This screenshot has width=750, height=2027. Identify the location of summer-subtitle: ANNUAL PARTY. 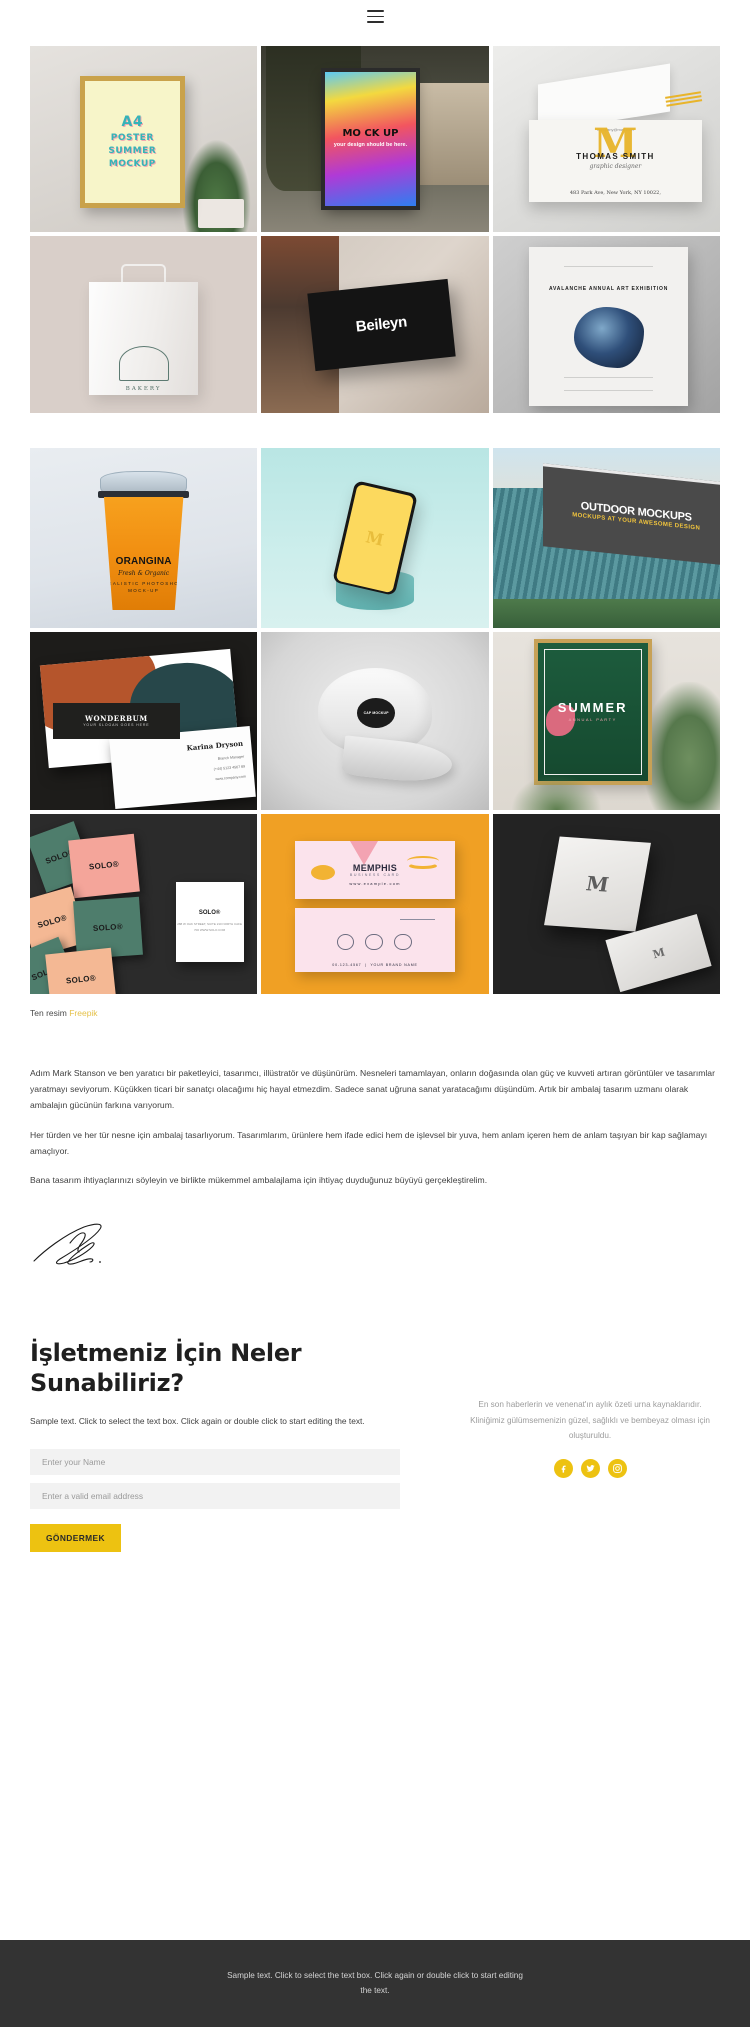
(592, 720).